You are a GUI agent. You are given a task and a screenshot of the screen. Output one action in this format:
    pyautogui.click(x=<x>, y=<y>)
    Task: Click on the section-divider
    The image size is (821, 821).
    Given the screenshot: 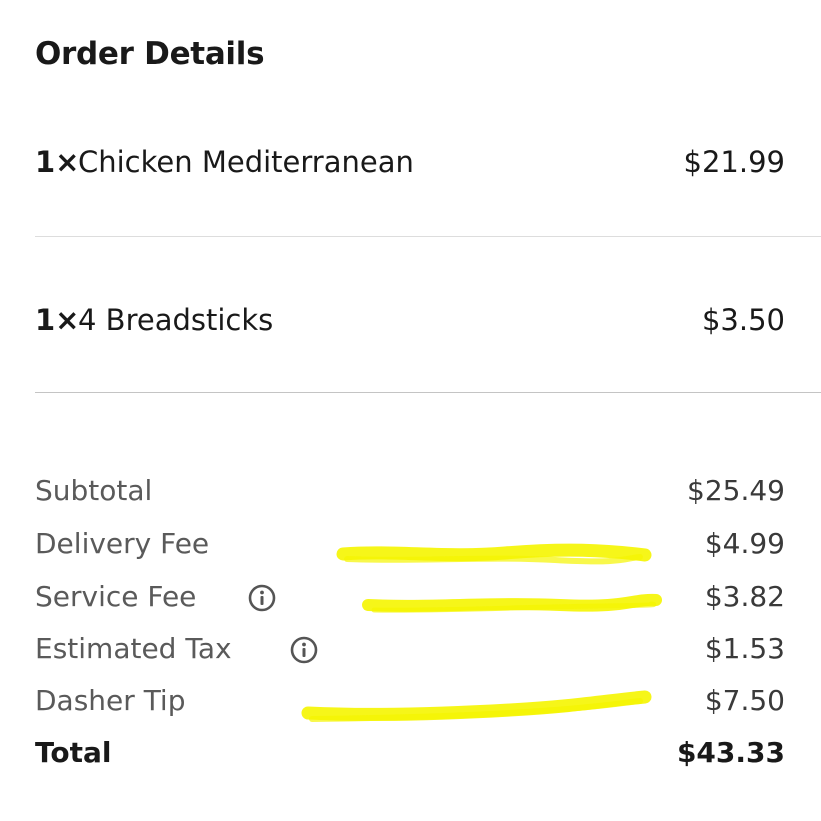 What is the action you would take?
    pyautogui.click(x=428, y=392)
    